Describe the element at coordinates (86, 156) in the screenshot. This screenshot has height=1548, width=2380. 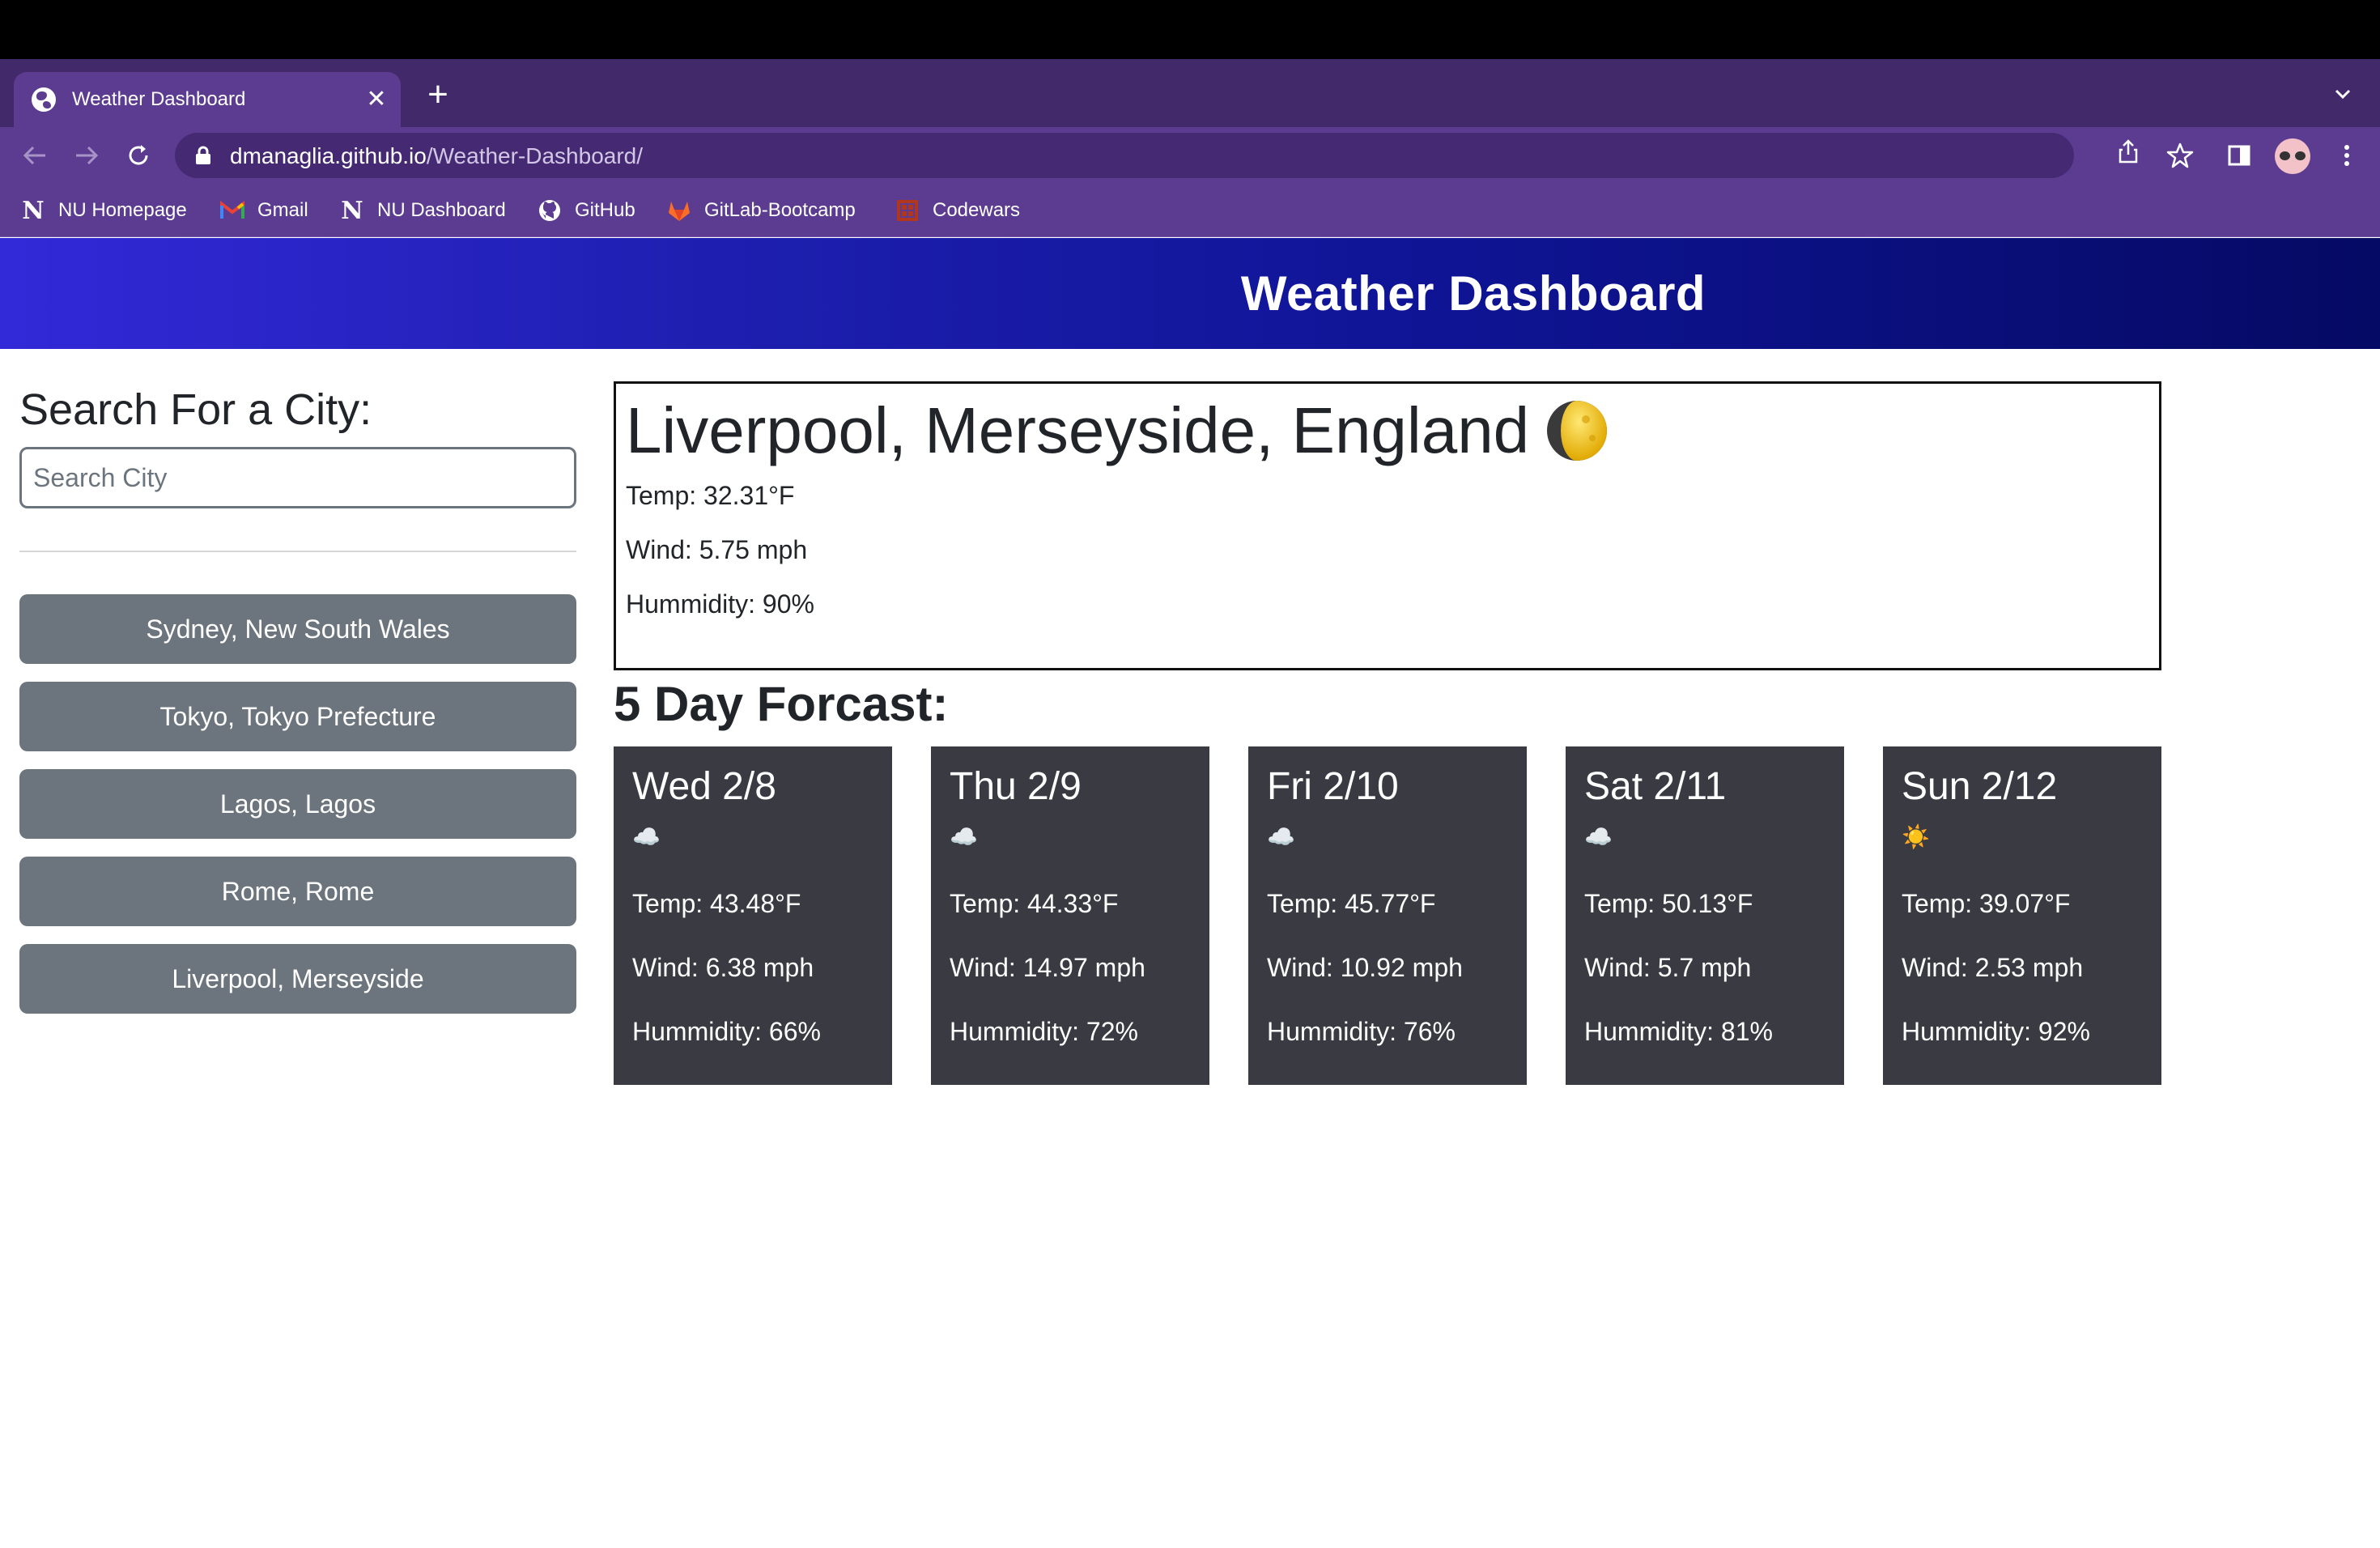
I see `forward-arrow-icon` at that location.